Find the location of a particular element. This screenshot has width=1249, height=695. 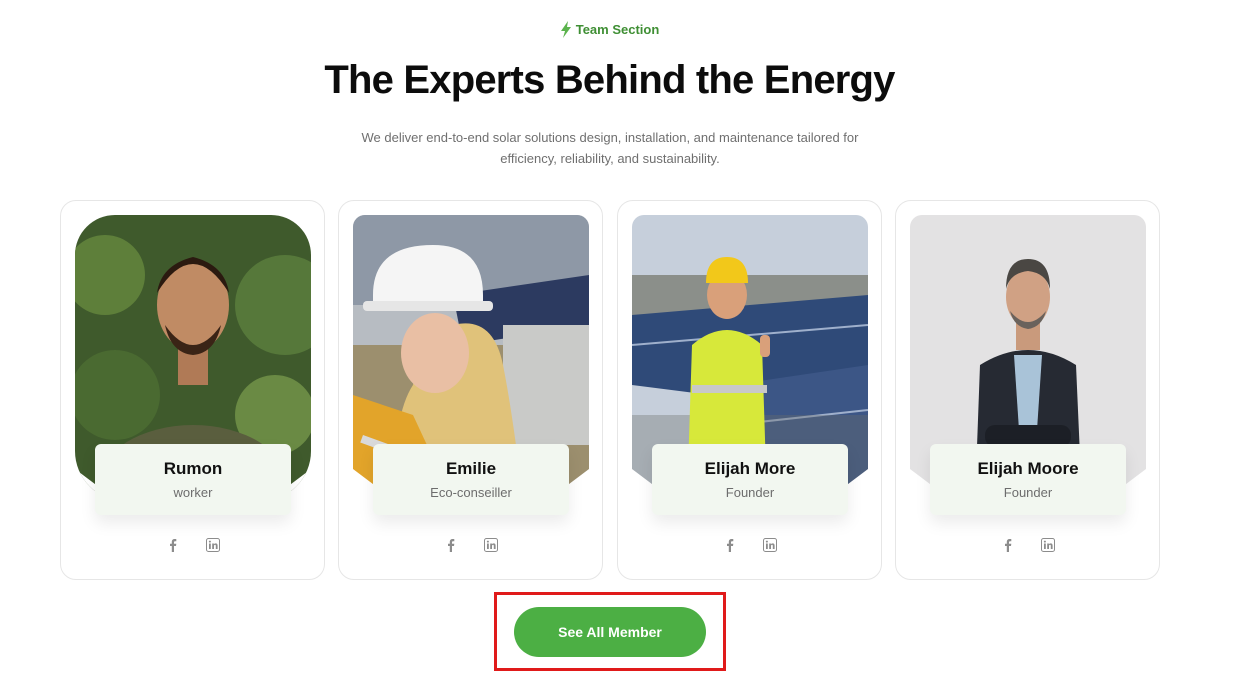

member-name: Elijah More is located at coordinates (750, 468).